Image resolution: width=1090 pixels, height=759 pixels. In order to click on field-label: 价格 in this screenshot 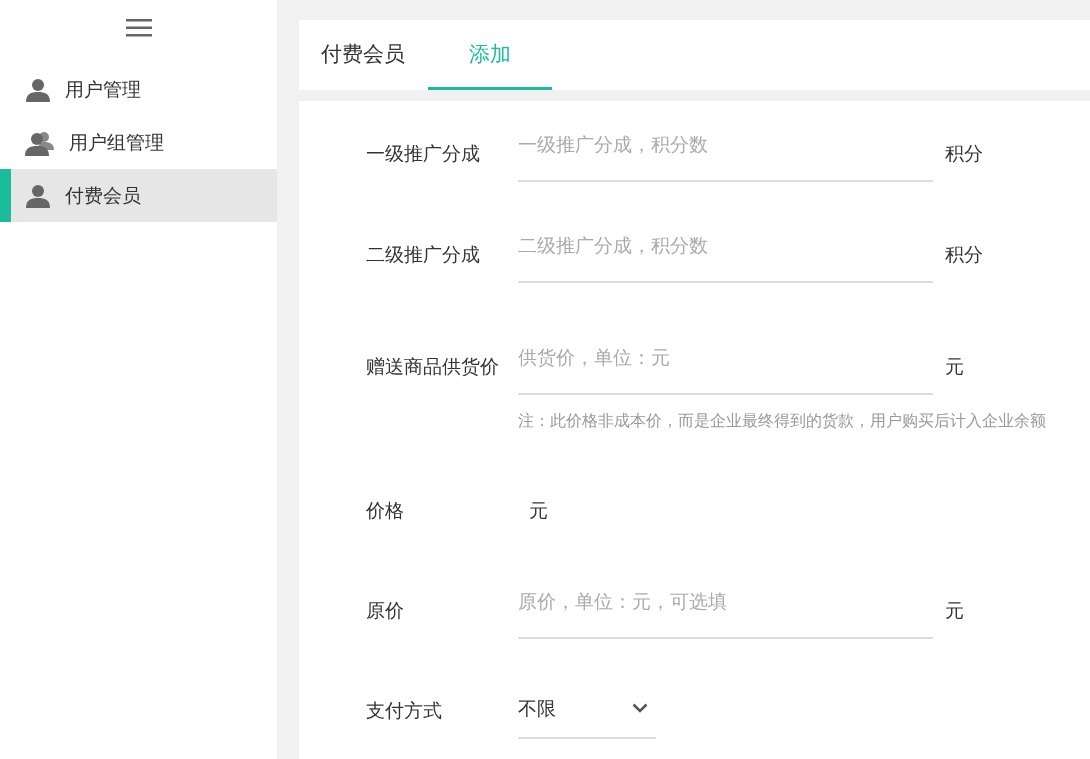, I will do `click(385, 510)`.